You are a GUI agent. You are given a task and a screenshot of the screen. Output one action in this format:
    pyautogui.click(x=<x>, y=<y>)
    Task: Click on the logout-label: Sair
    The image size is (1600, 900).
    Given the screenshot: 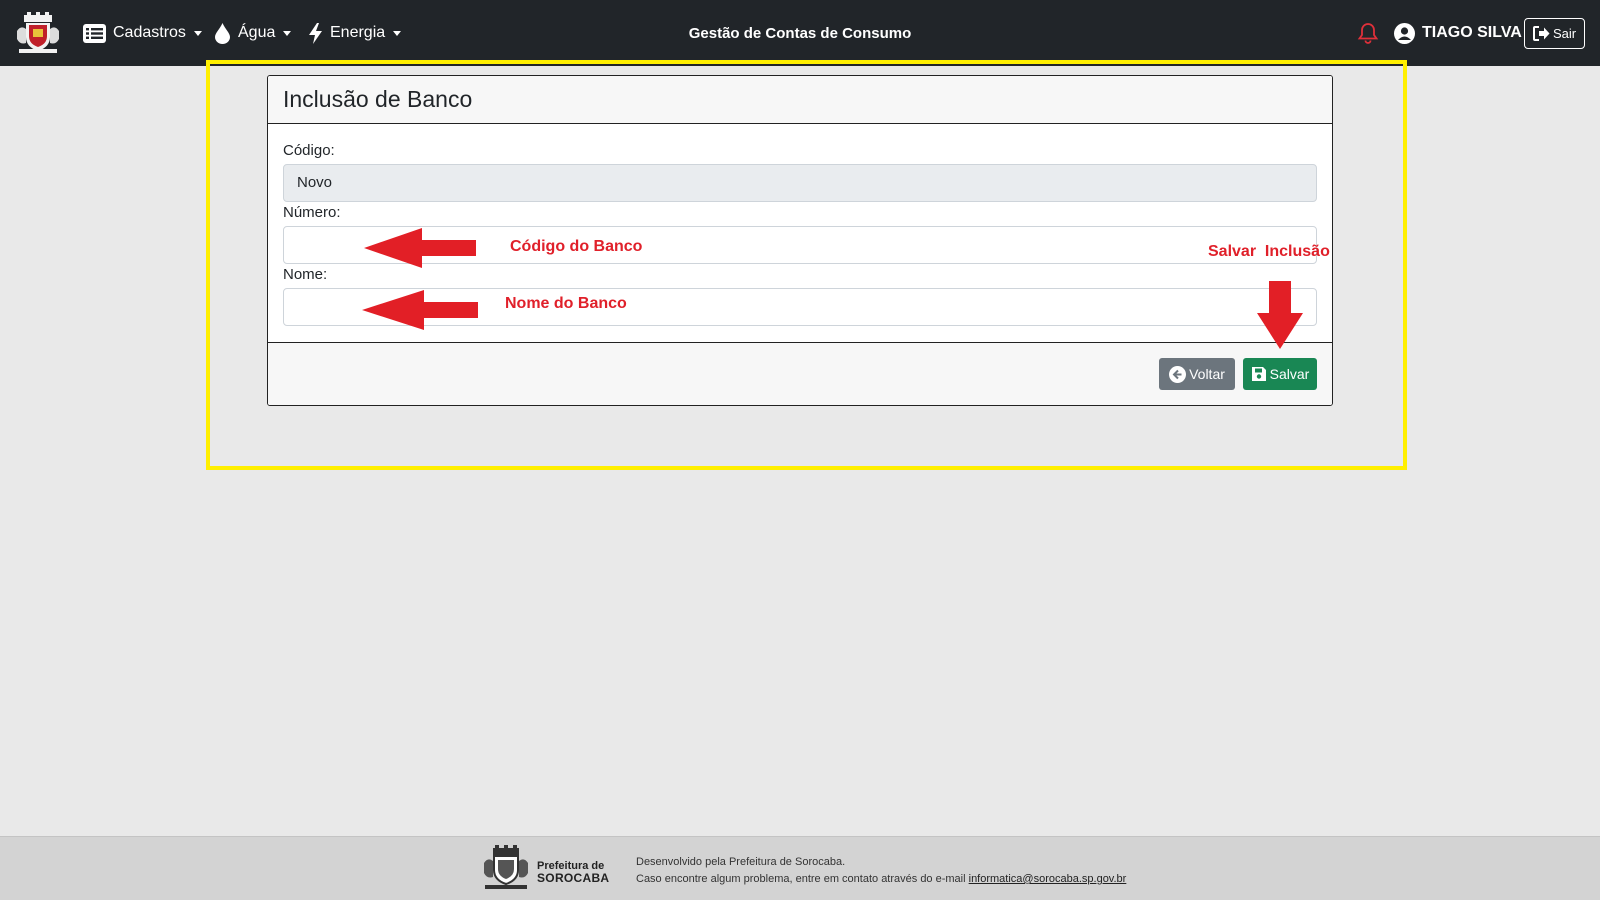 What is the action you would take?
    pyautogui.click(x=1564, y=33)
    